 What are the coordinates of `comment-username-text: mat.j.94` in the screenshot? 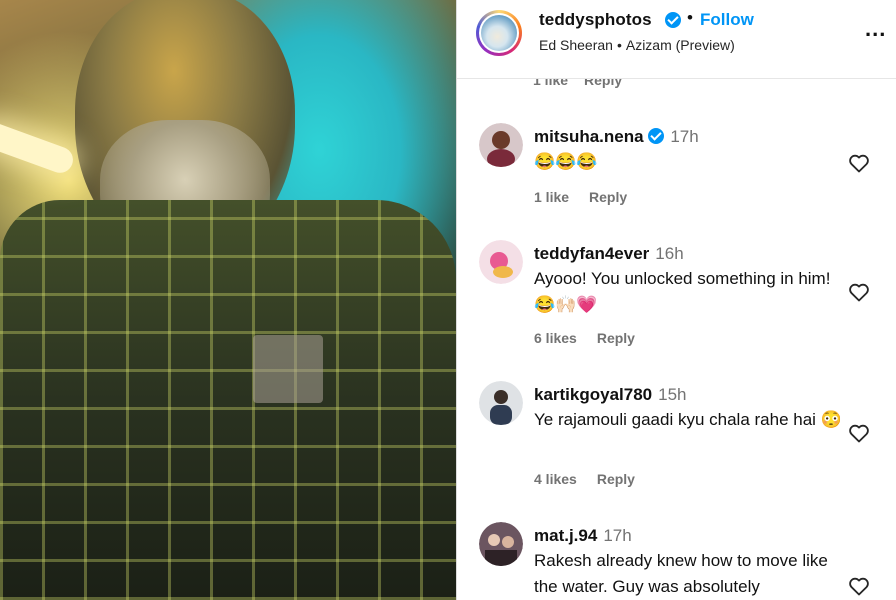 It's located at (566, 535).